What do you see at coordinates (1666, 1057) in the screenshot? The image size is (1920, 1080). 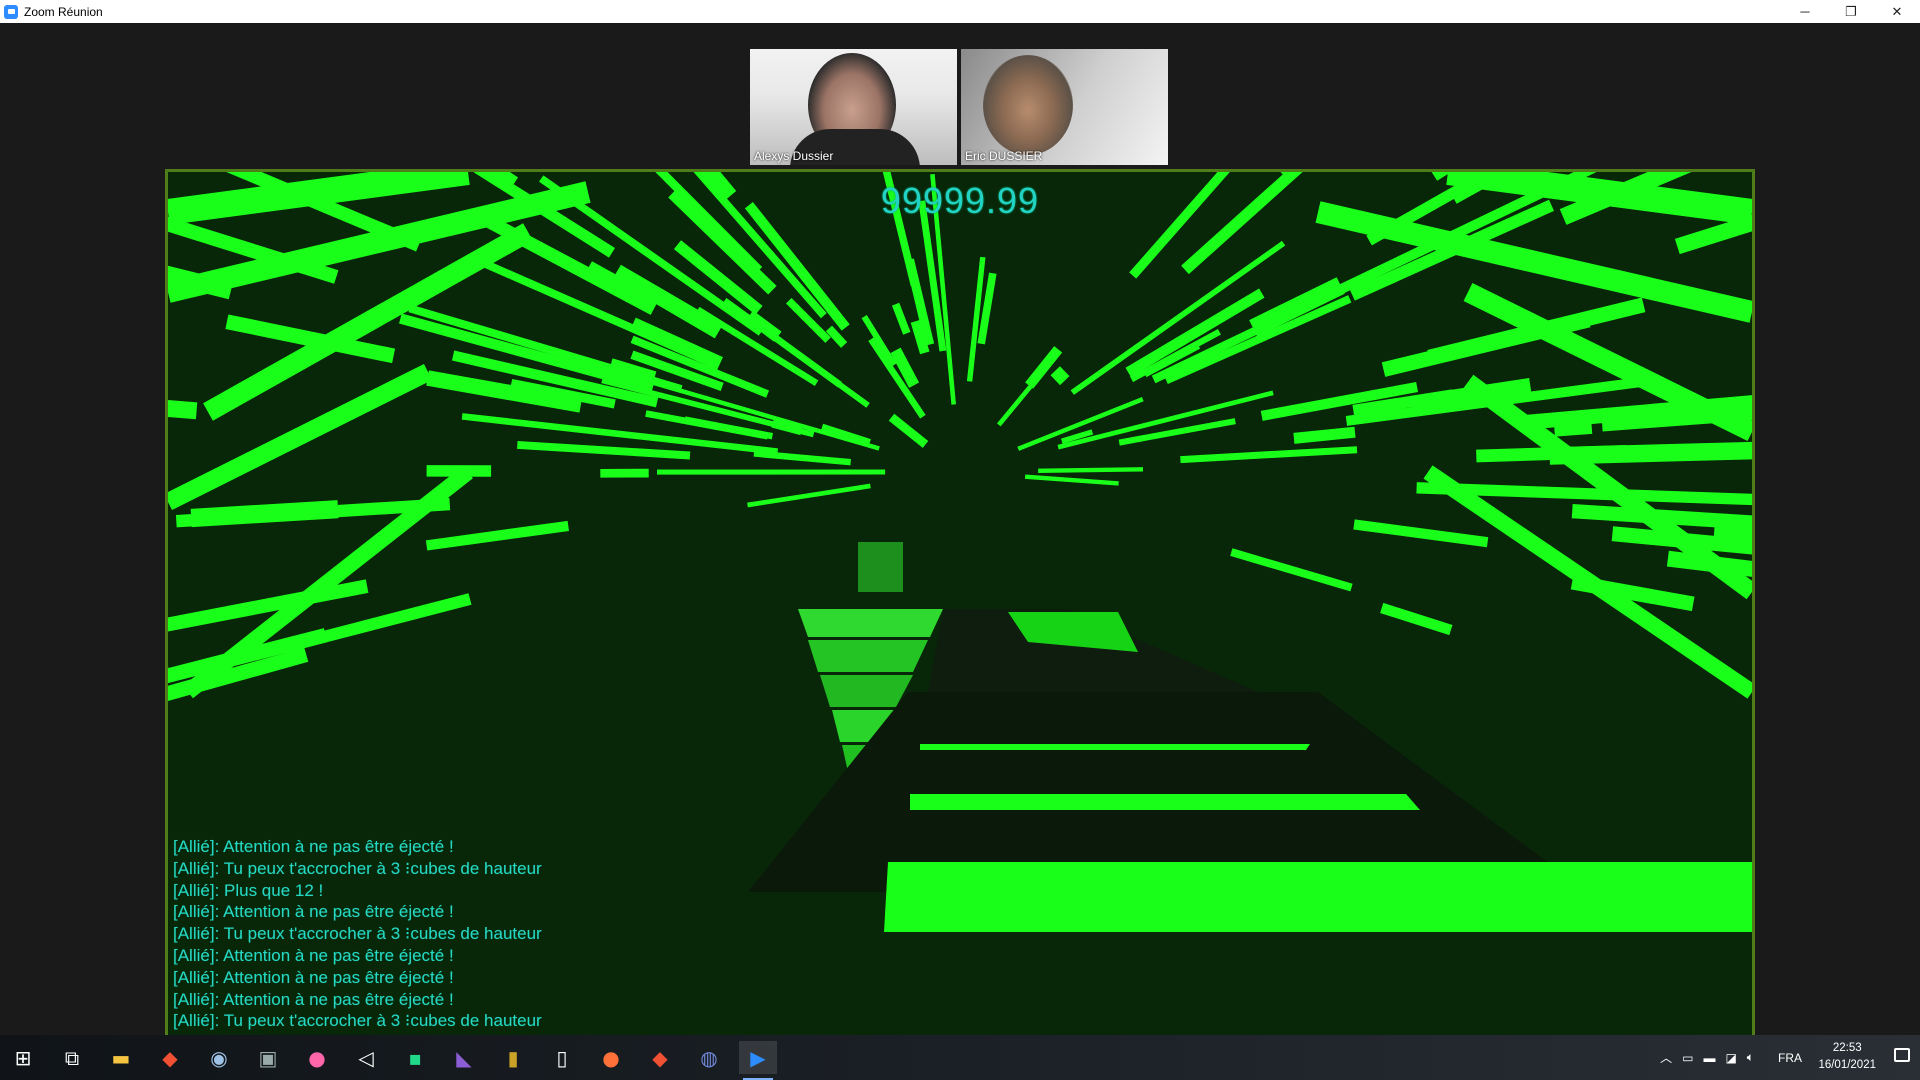 I see `chevron-up-icon: ︿` at bounding box center [1666, 1057].